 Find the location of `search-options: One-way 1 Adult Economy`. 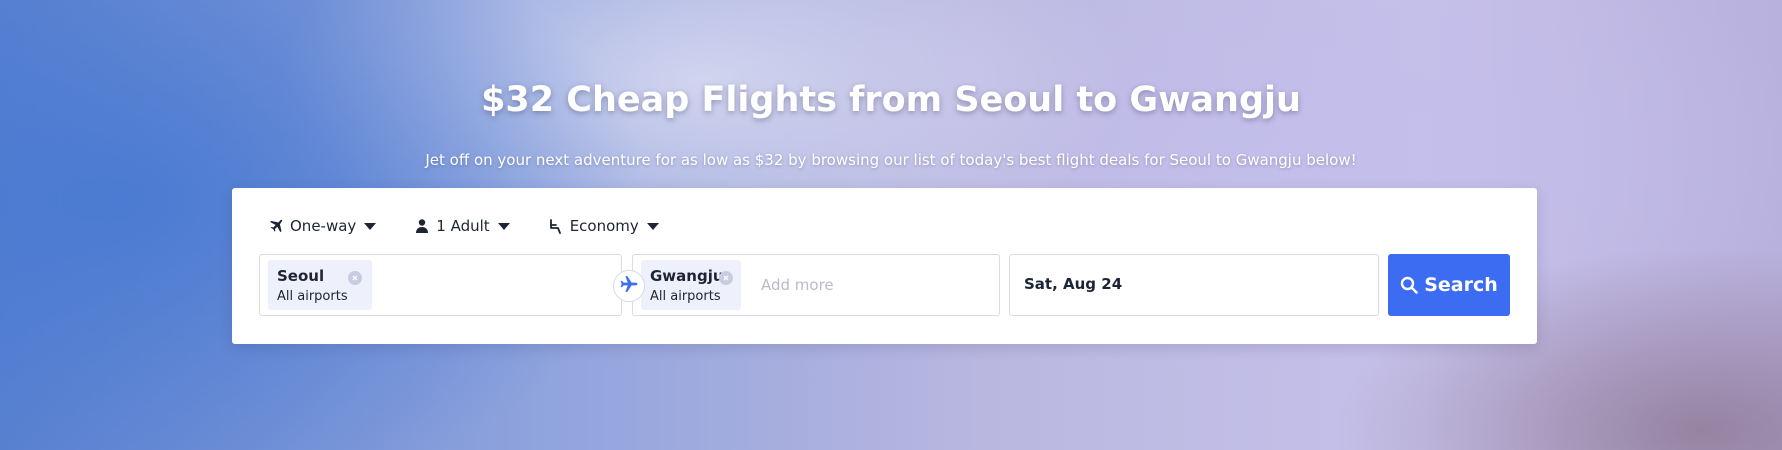

search-options: One-way 1 Adult Economy is located at coordinates (482, 226).